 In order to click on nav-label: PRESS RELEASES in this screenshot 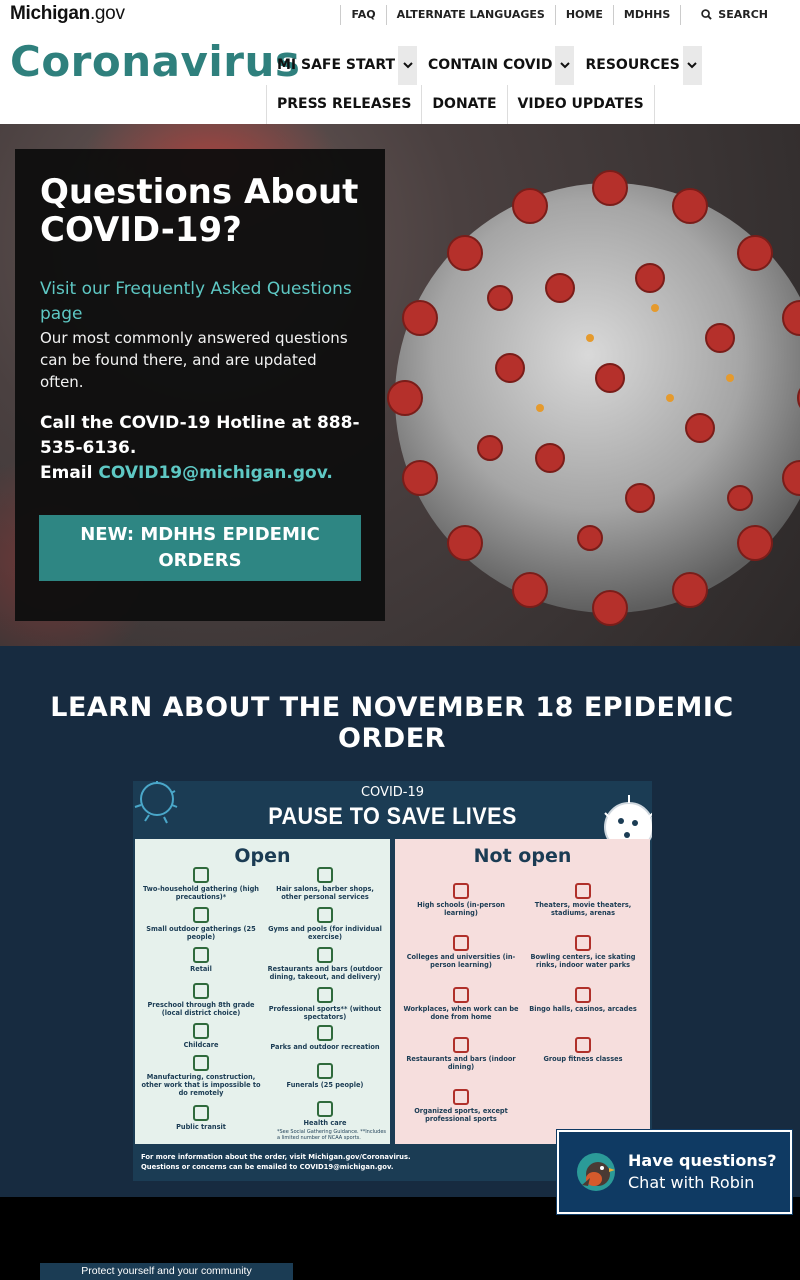, I will do `click(343, 104)`.